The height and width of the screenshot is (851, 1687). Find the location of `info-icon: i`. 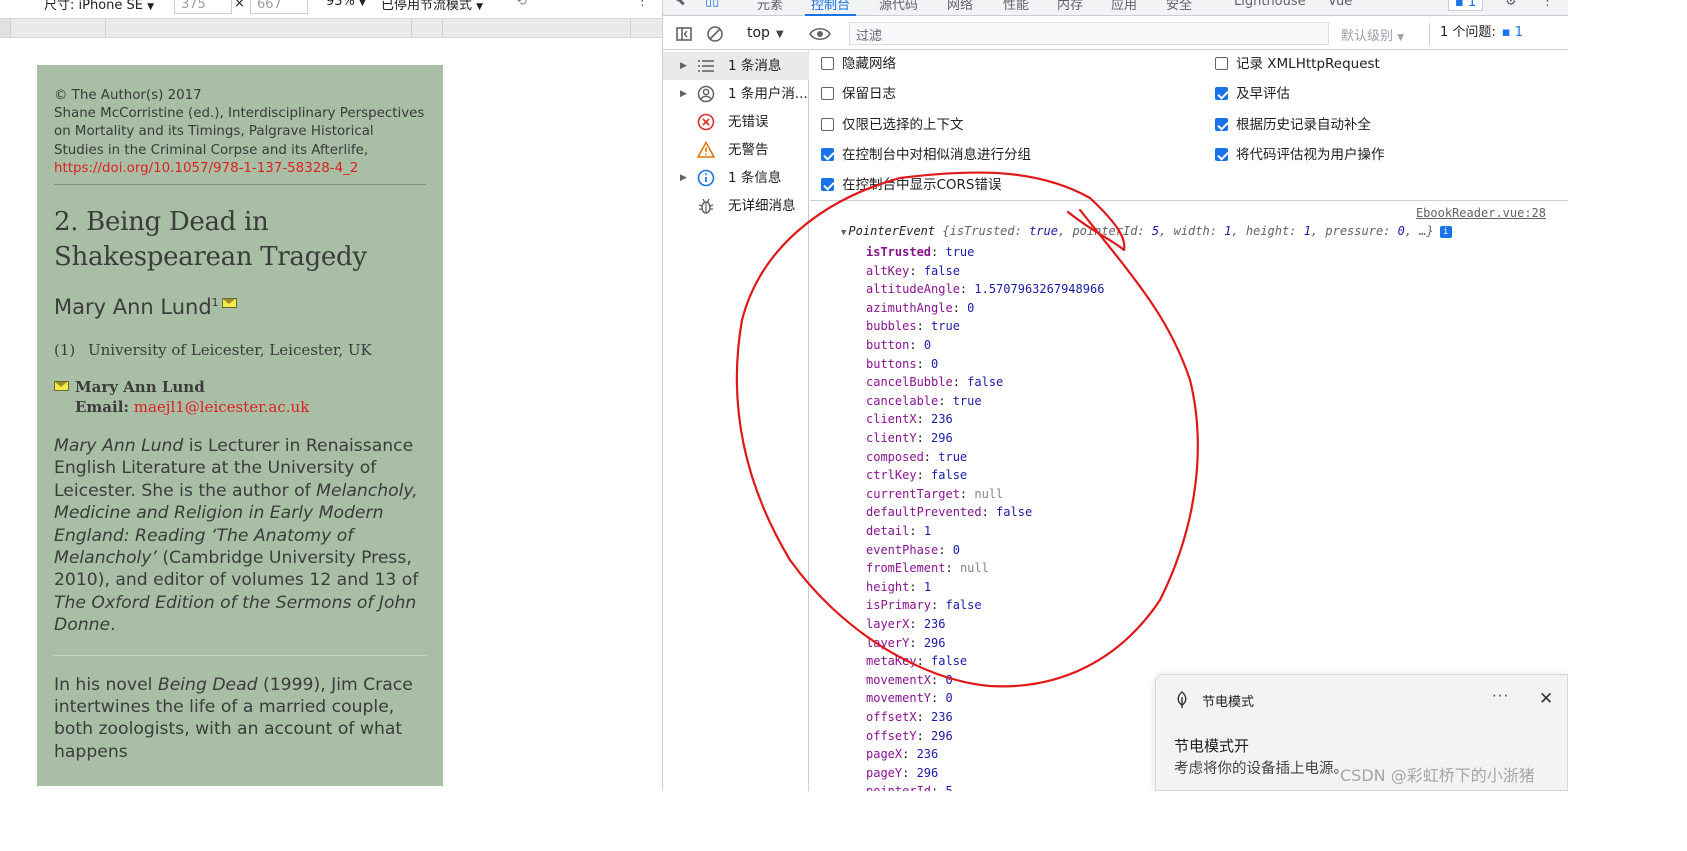

info-icon: i is located at coordinates (1445, 232).